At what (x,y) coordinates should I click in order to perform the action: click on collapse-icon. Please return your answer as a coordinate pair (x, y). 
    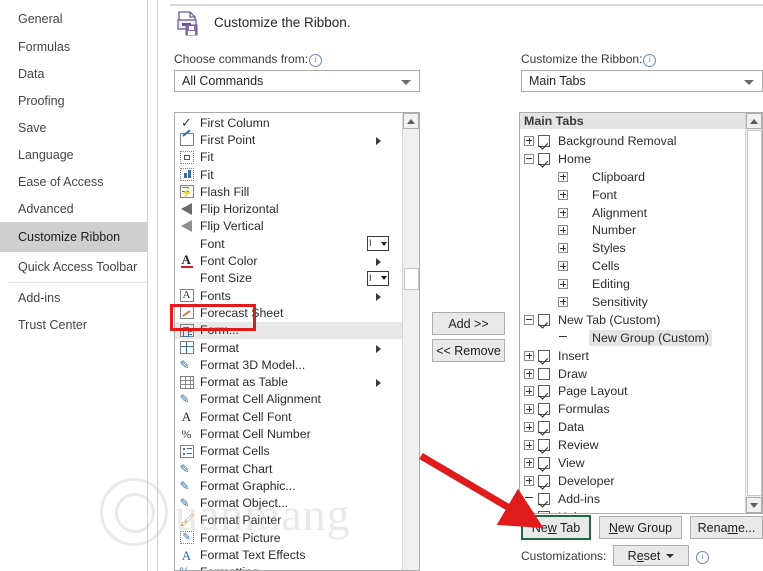
    Looking at the image, I should click on (529, 319).